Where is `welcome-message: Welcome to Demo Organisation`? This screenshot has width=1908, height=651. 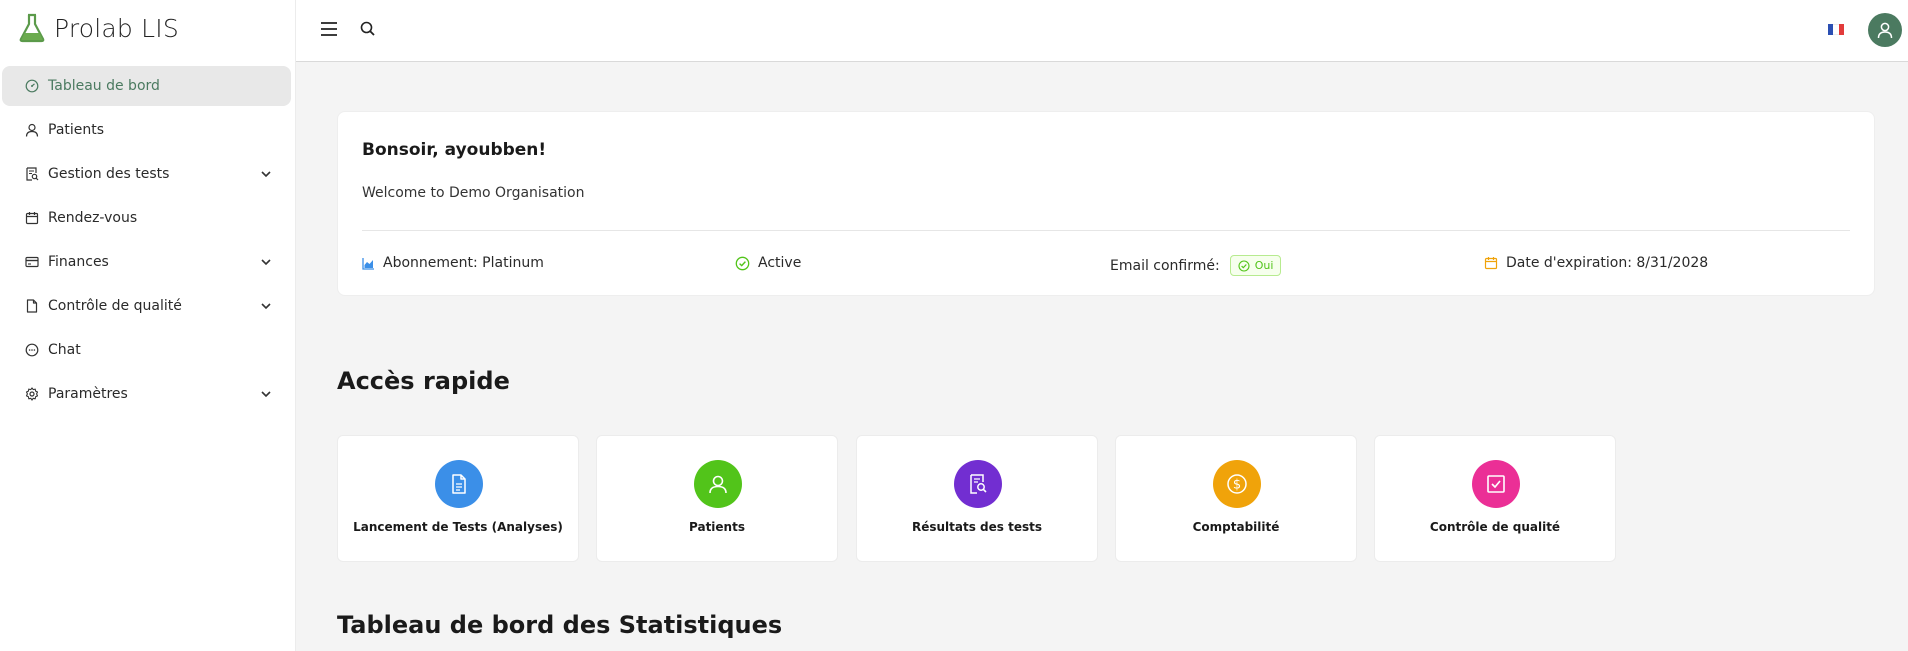 welcome-message: Welcome to Demo Organisation is located at coordinates (473, 193).